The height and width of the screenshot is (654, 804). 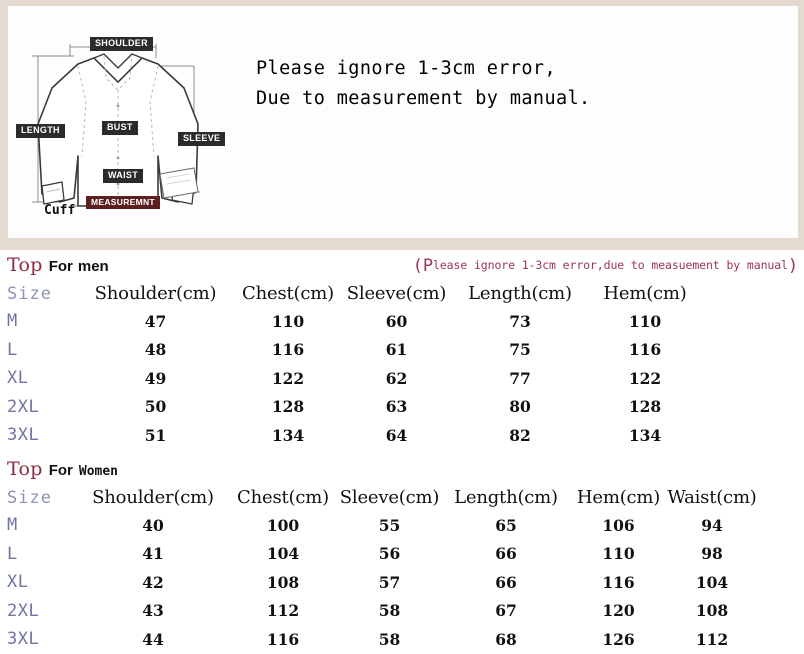 I want to click on table-row: L 48 116 61 75 116, so click(x=402, y=350).